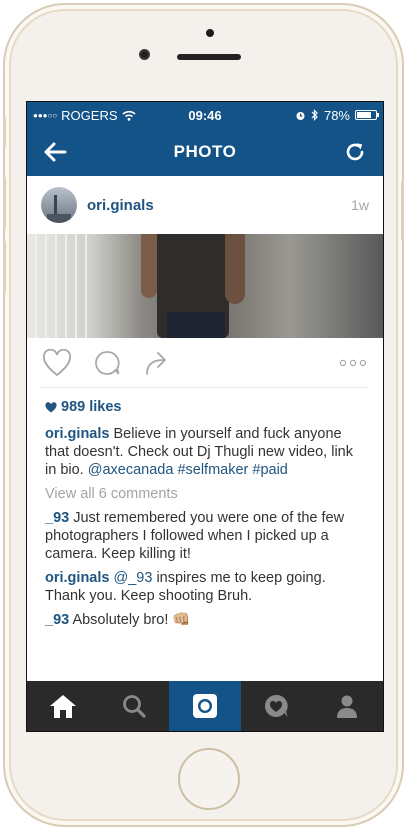 The width and height of the screenshot is (409, 832). What do you see at coordinates (300, 115) in the screenshot?
I see `alarm-icon` at bounding box center [300, 115].